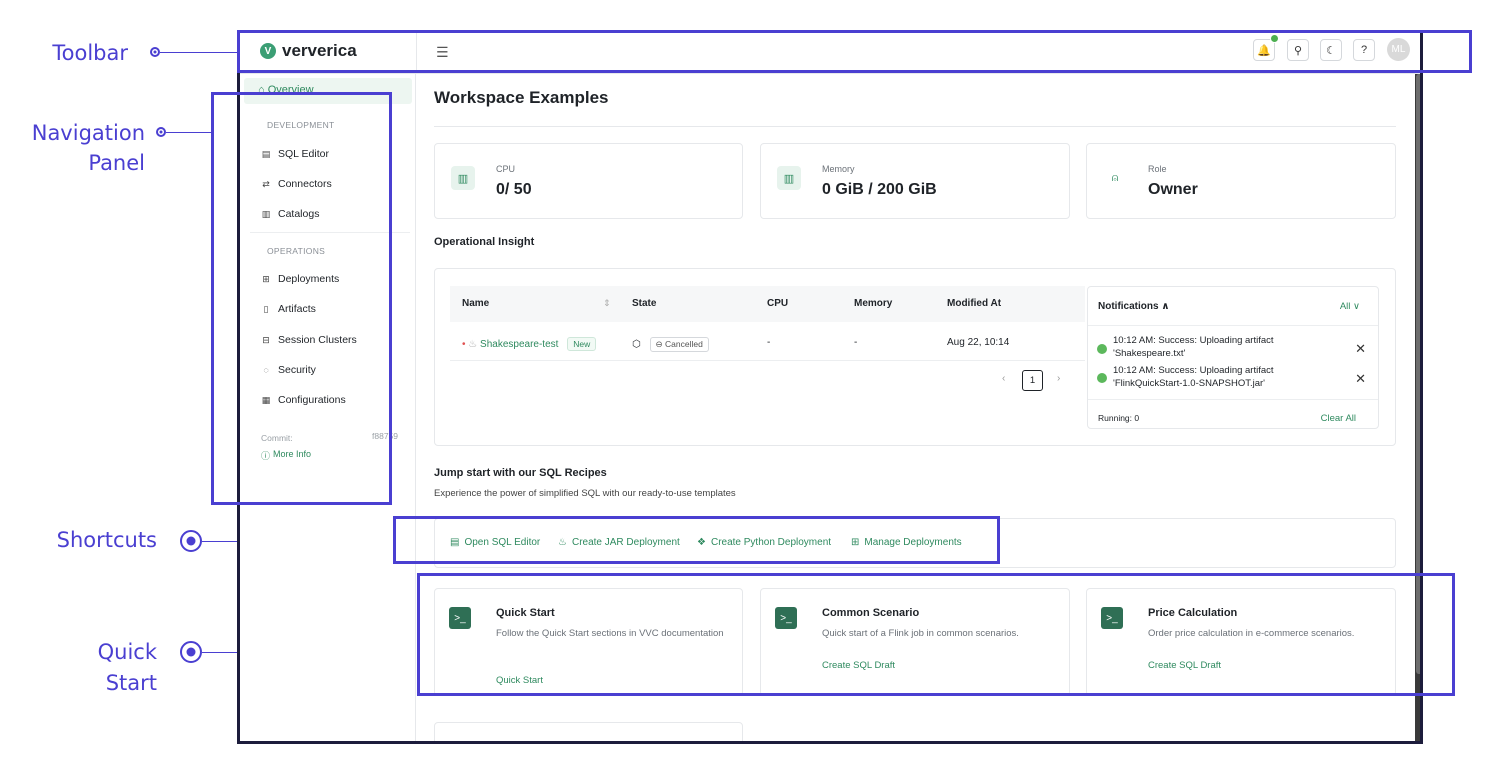 The height and width of the screenshot is (768, 1502). I want to click on cube-icon: ⬡, so click(636, 344).